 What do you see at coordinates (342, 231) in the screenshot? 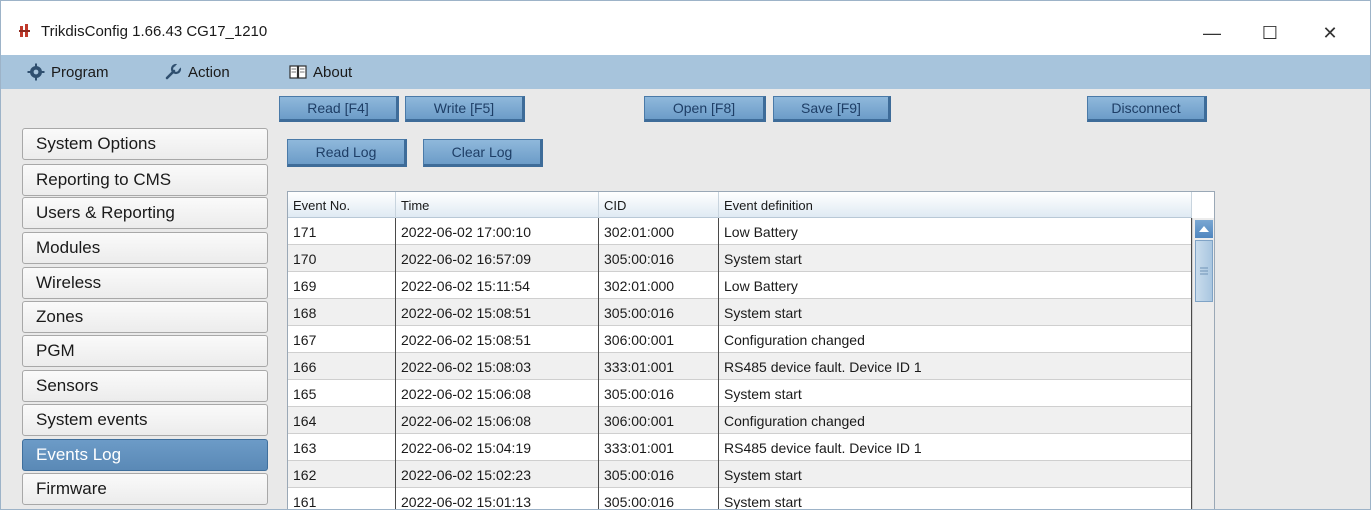
I see `cell-event-no: 171` at bounding box center [342, 231].